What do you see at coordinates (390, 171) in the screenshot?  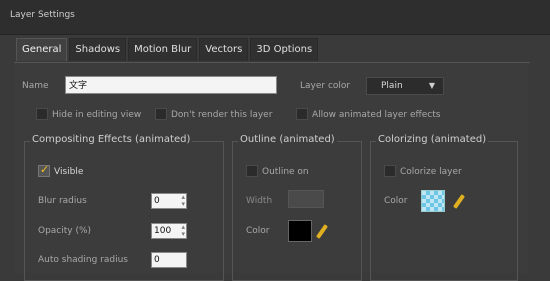 I see `colorize-layer-checkbox` at bounding box center [390, 171].